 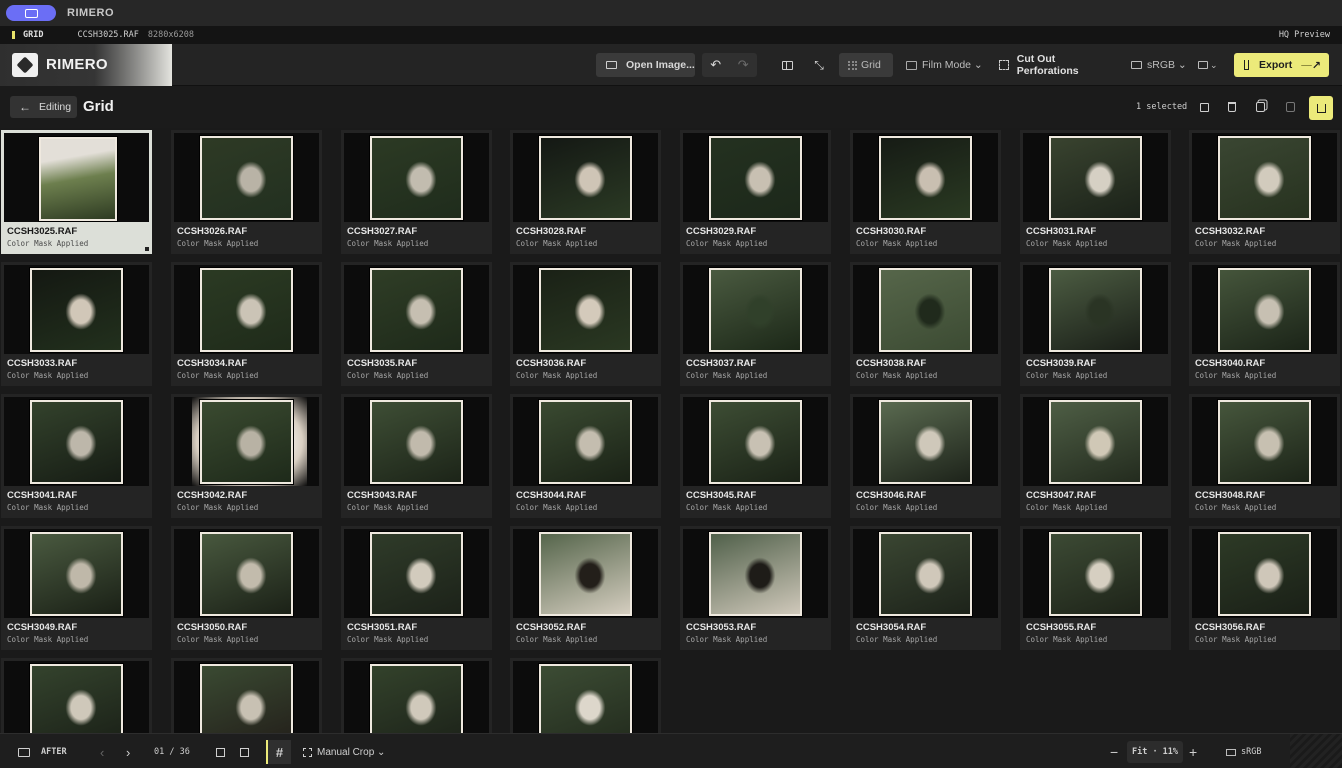 I want to click on output-color-space: sRGB, so click(x=1243, y=752).